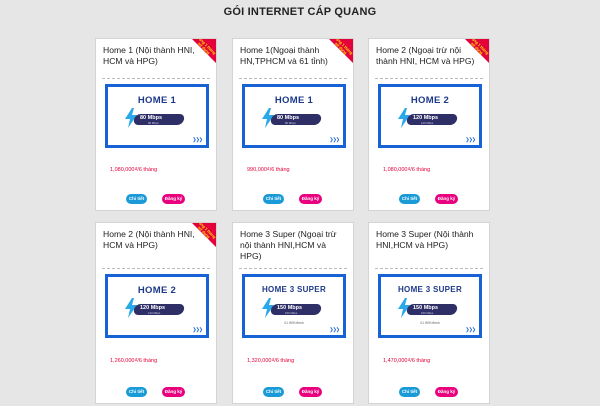 The image size is (600, 406). I want to click on card-title: Home 1 (Nội thành HNI, HCM và HPG), so click(153, 56).